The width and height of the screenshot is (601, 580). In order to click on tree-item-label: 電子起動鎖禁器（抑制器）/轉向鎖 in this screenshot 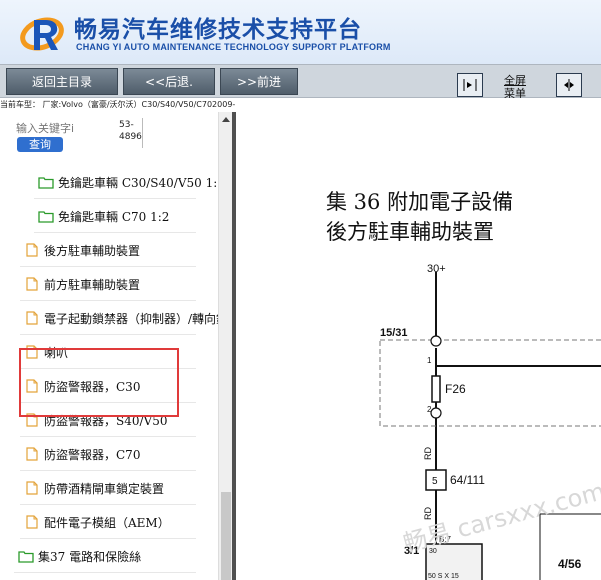, I will do `click(131, 318)`.